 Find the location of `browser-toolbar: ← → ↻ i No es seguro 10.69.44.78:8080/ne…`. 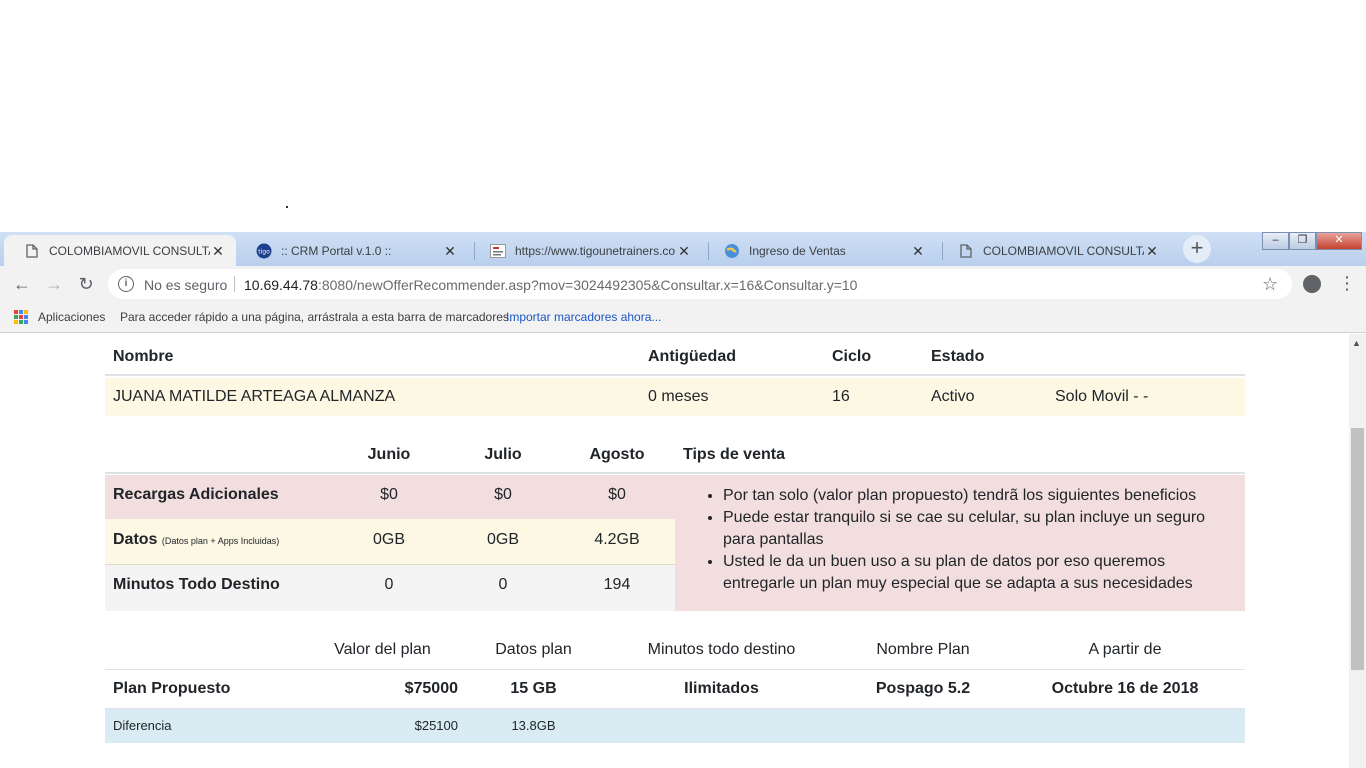

browser-toolbar: ← → ↻ i No es seguro 10.69.44.78:8080/ne… is located at coordinates (683, 284).